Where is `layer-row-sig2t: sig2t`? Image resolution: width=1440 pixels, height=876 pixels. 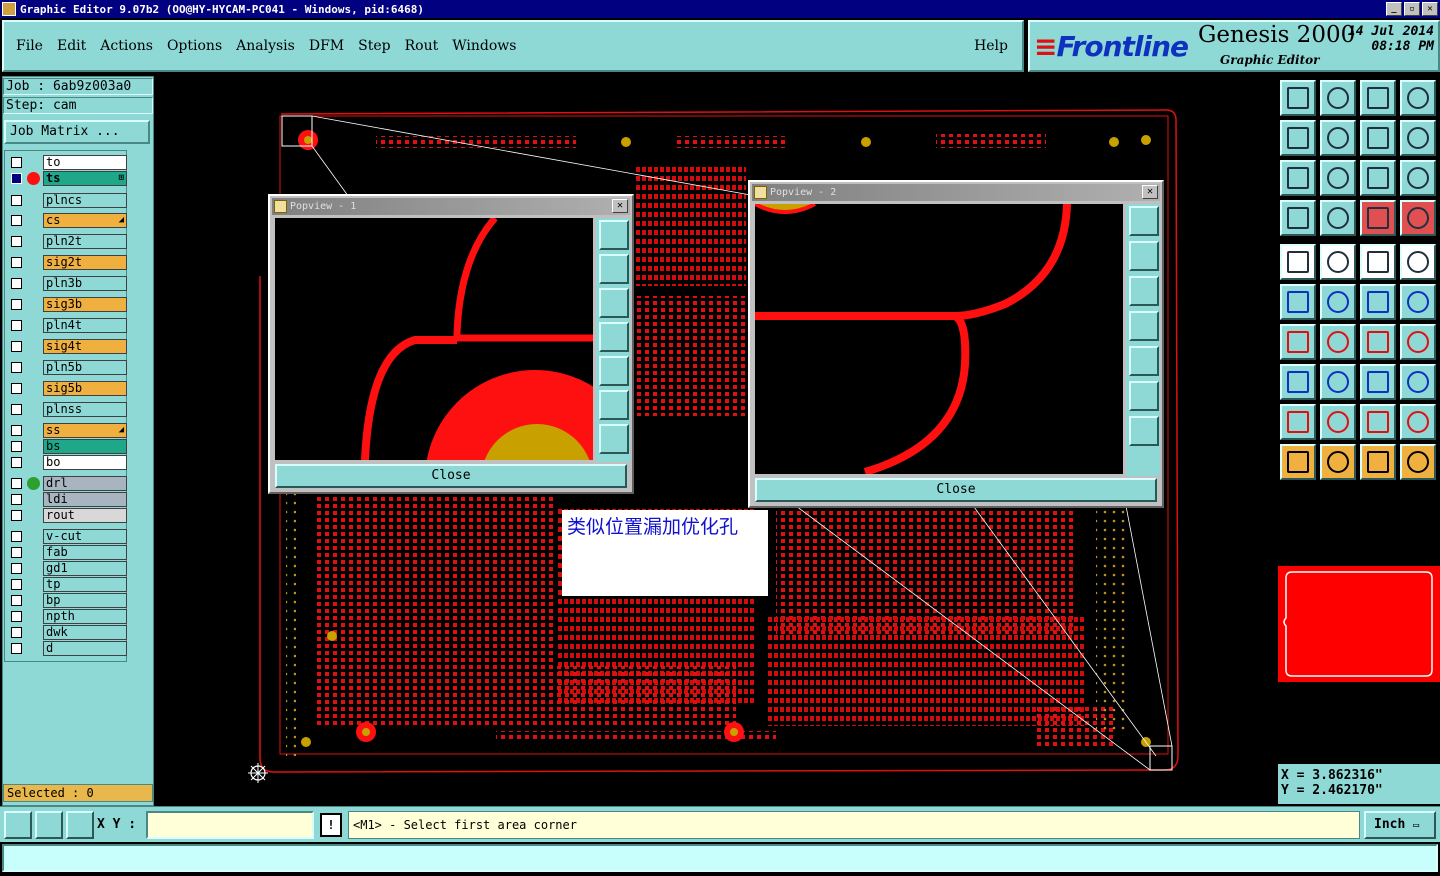
layer-row-sig2t: sig2t is located at coordinates (69, 263).